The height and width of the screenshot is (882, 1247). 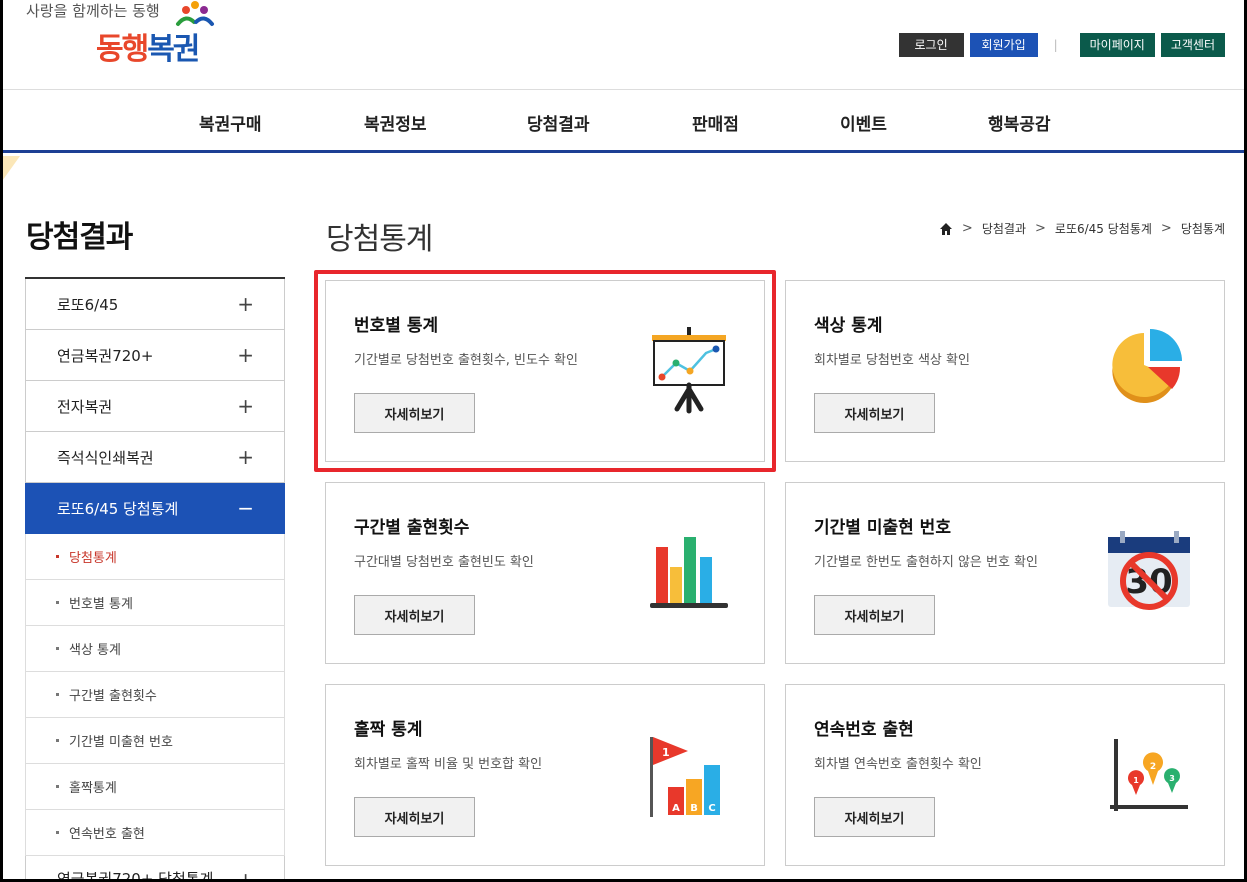 I want to click on top-utility-links: 로그인 회원가입 | 마이페이지 고객센터, so click(x=1059, y=45).